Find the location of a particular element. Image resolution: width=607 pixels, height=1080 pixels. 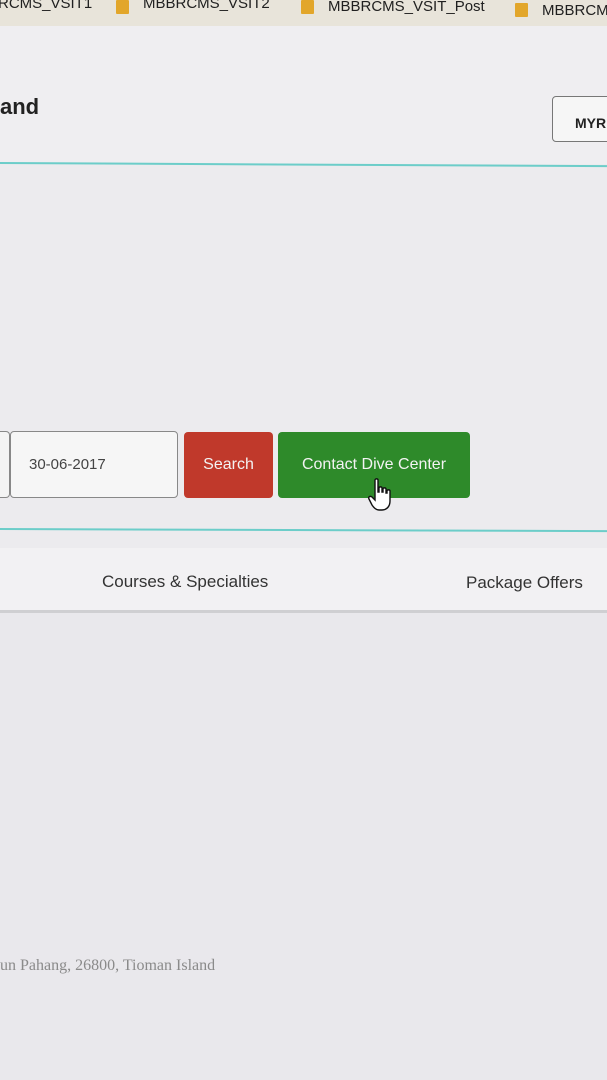

search-button: Search is located at coordinates (228, 465).